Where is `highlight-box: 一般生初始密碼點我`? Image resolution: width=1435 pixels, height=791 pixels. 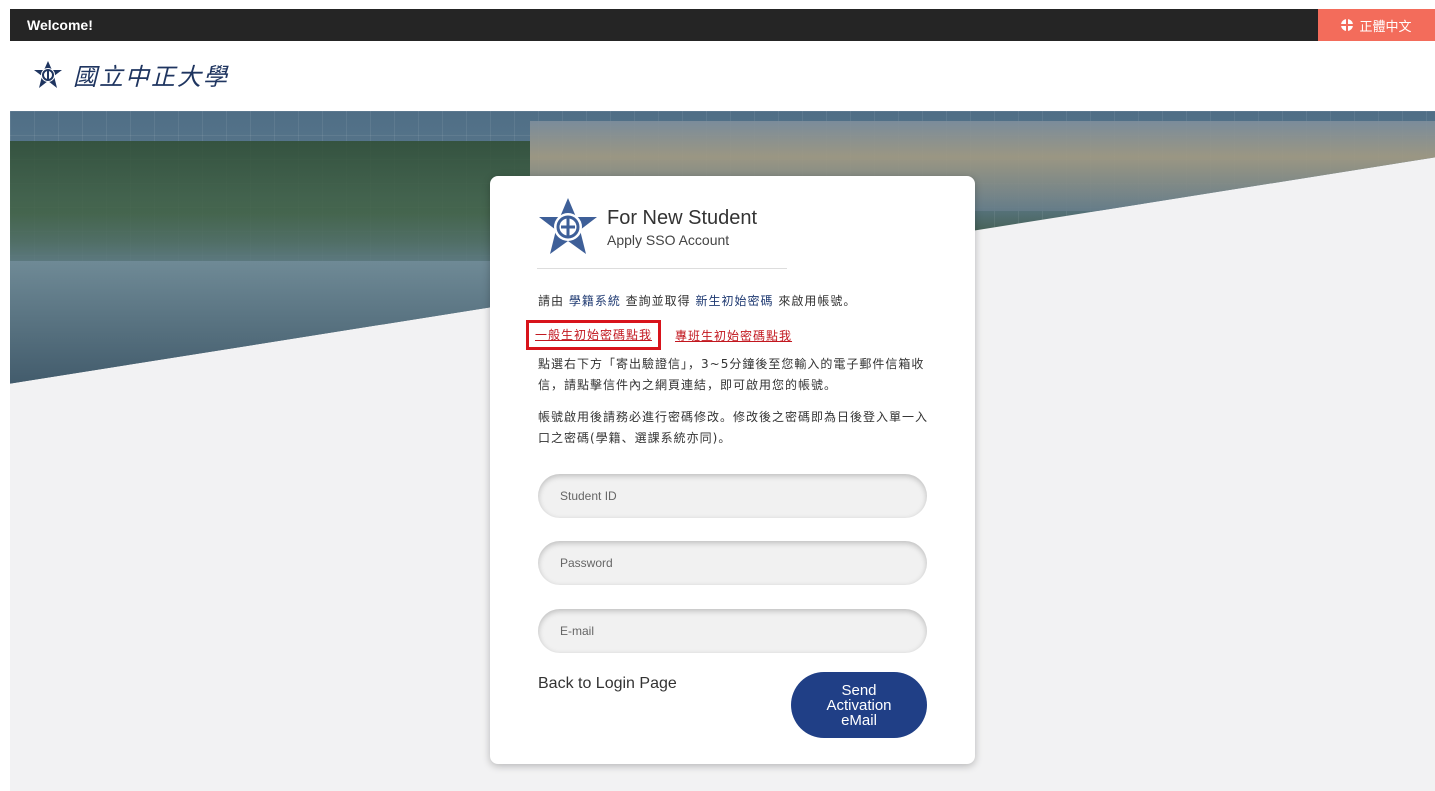
highlight-box: 一般生初始密碼點我 is located at coordinates (594, 335).